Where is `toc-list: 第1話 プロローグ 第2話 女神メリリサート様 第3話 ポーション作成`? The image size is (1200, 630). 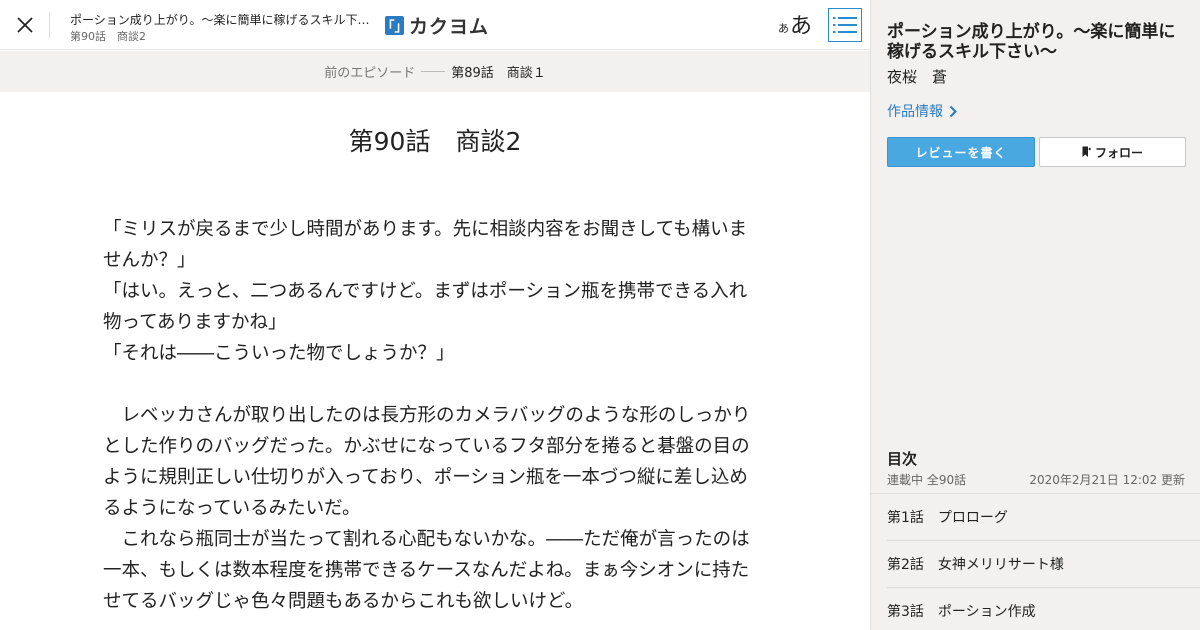
toc-list: 第1話 プロローグ 第2話 女神メリリサート様 第3話 ポーション作成 is located at coordinates (1035, 561).